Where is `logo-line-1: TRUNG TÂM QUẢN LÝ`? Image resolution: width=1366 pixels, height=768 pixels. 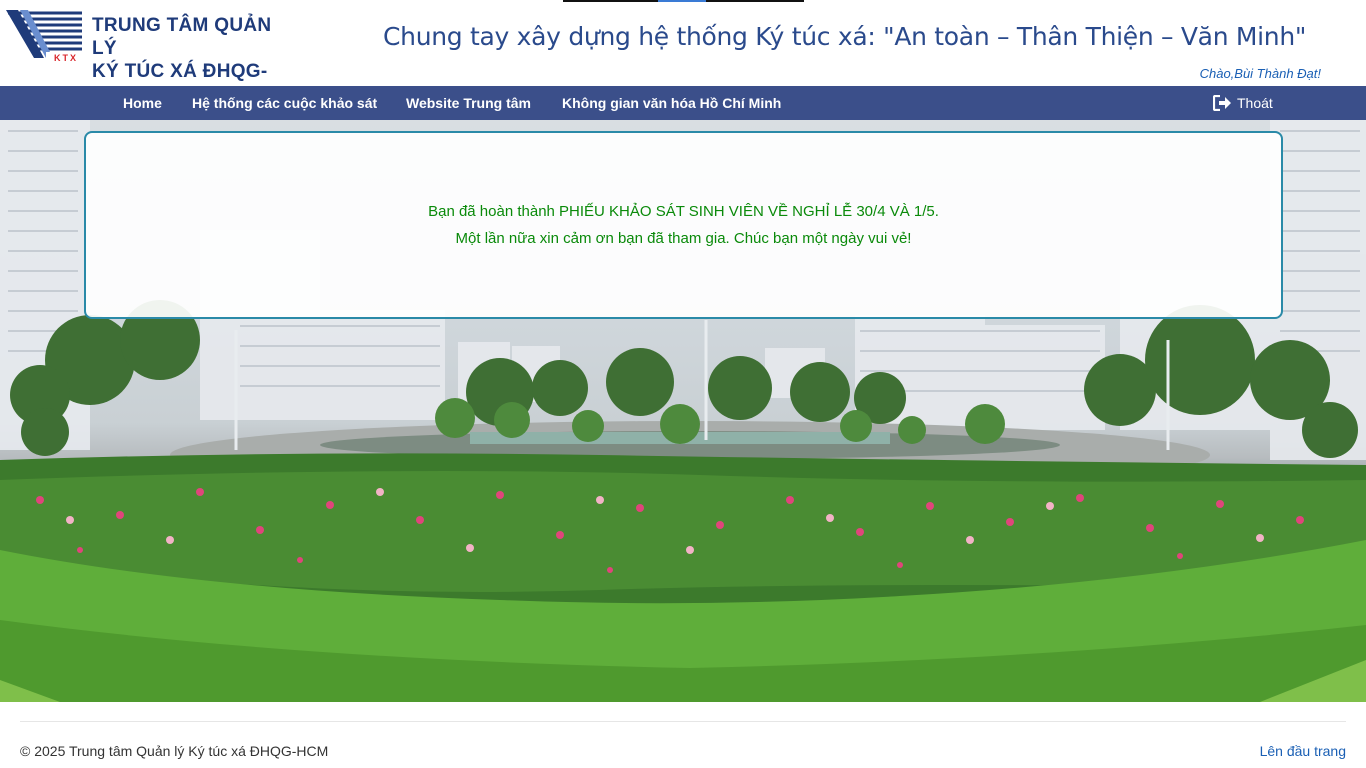
logo-line-1: TRUNG TÂM QUẢN LÝ is located at coordinates (182, 37).